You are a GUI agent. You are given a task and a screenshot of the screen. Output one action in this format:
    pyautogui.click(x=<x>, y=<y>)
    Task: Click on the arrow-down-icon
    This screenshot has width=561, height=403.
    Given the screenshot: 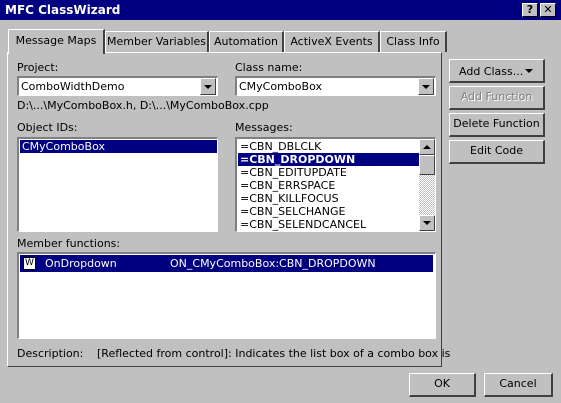 What is the action you would take?
    pyautogui.click(x=427, y=223)
    